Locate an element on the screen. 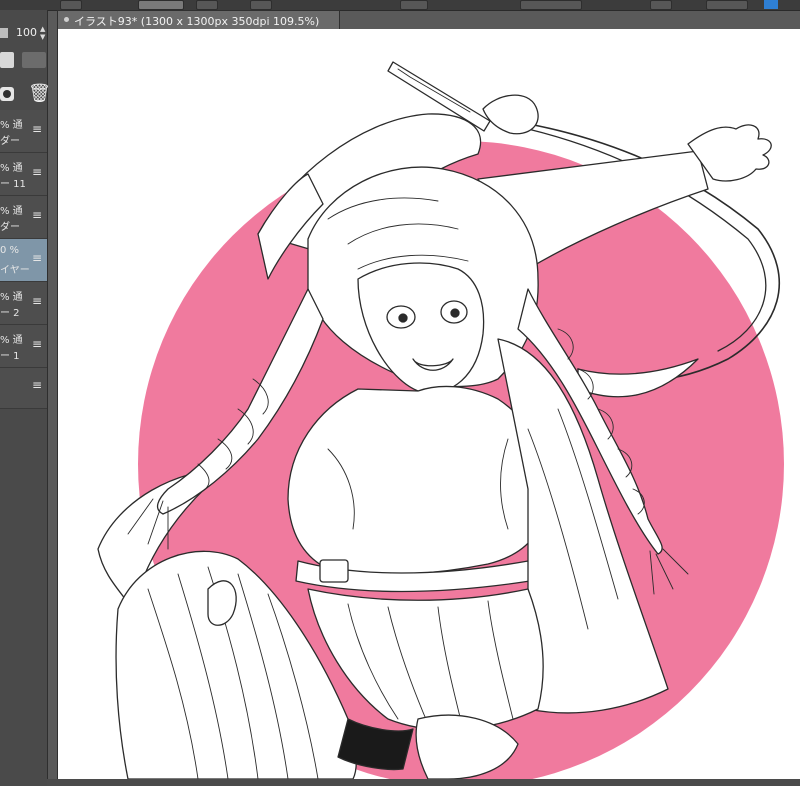  toolbar-button-active is located at coordinates (161, 5).